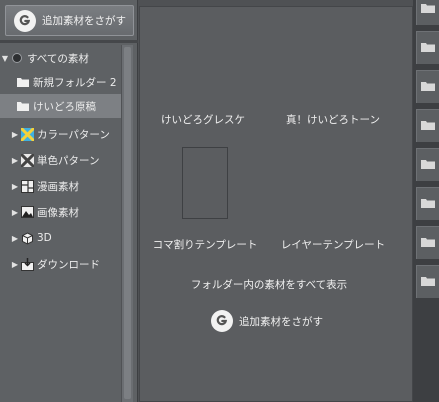 The image size is (439, 402). I want to click on tree-item-label: ダウンロード, so click(68, 264).